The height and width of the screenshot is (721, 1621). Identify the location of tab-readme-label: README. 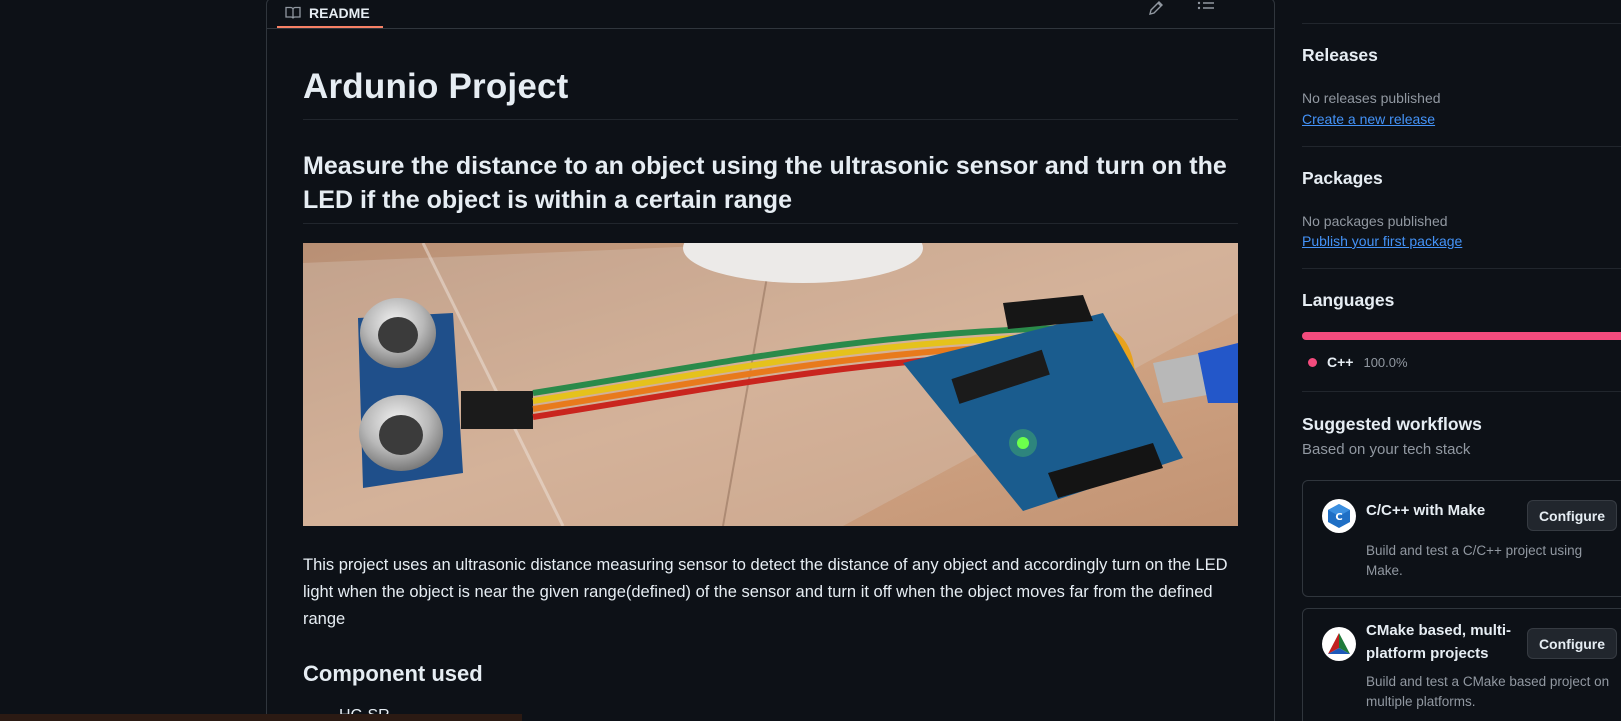
(339, 12).